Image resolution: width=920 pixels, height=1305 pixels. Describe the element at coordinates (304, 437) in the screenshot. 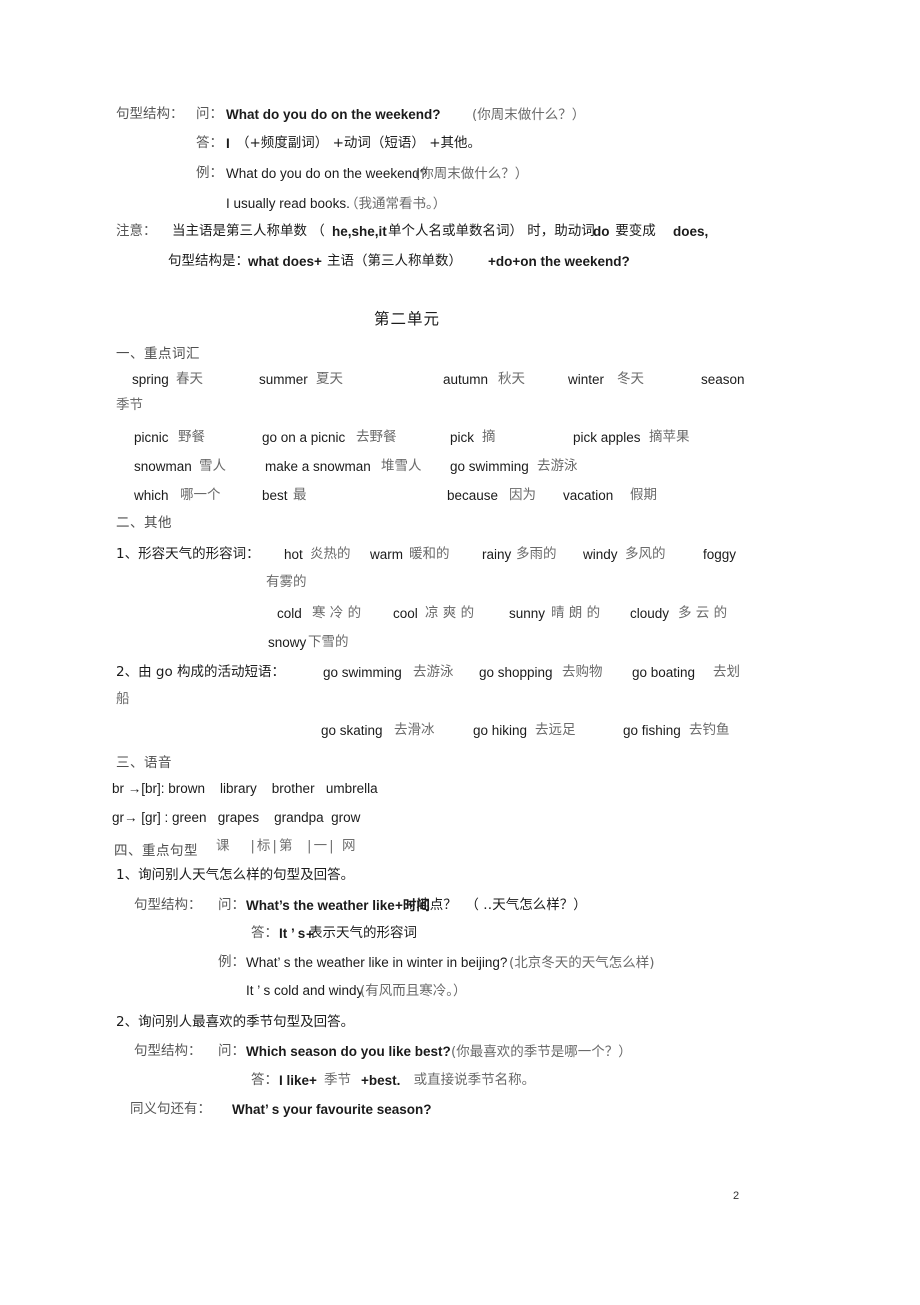

I see `vocab-en-go-on-a-picnic: go on a picnic` at that location.